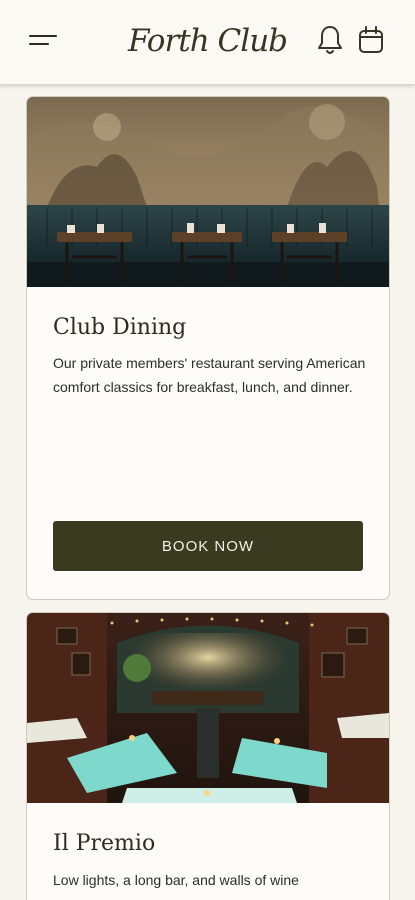 The width and height of the screenshot is (415, 900). What do you see at coordinates (208, 546) in the screenshot?
I see `book-now-button: BOOK NOW` at bounding box center [208, 546].